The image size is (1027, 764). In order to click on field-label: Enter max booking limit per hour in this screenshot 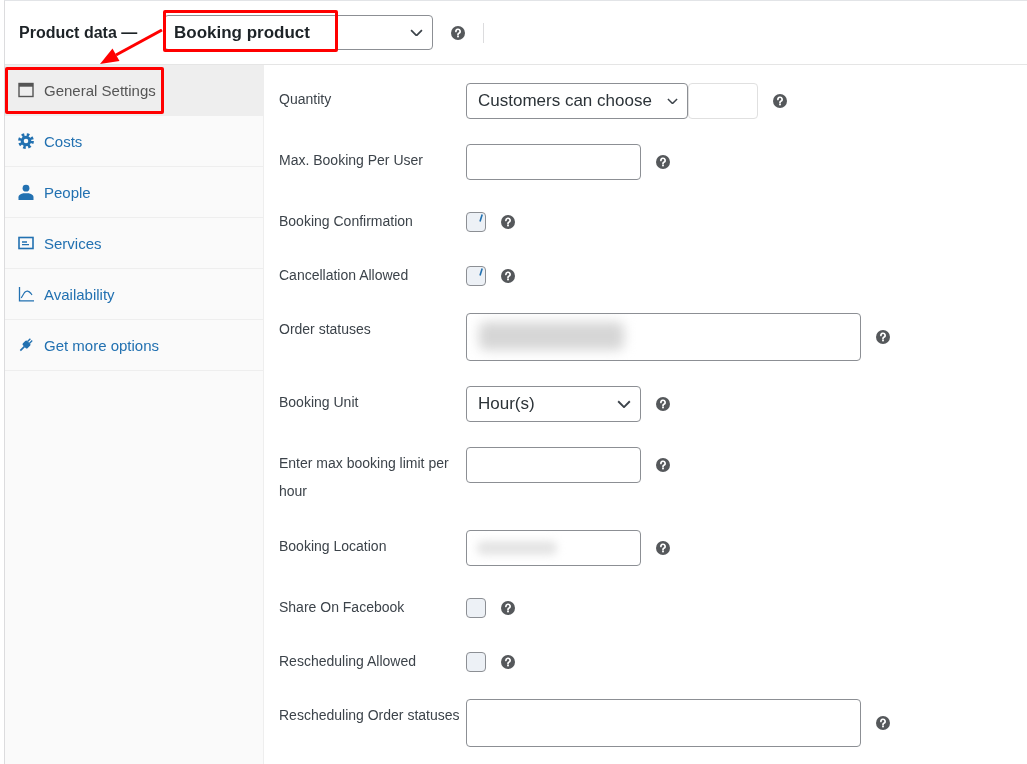, I will do `click(364, 477)`.